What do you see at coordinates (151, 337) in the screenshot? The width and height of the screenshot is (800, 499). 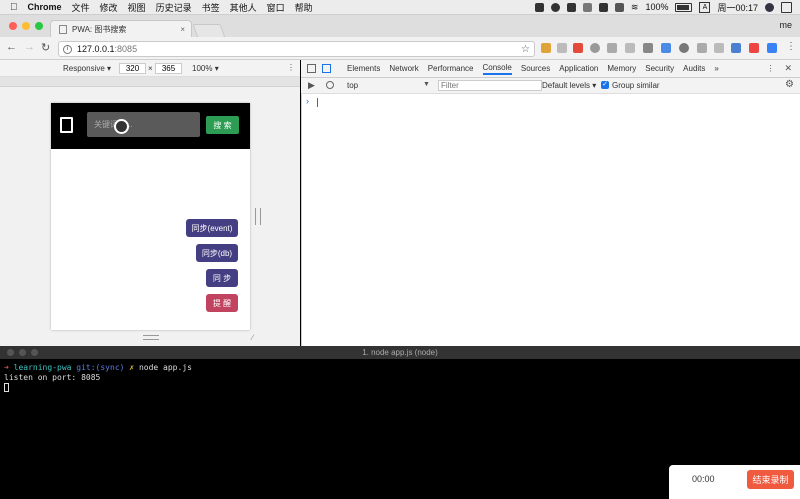 I see `resize-handle-bottom` at bounding box center [151, 337].